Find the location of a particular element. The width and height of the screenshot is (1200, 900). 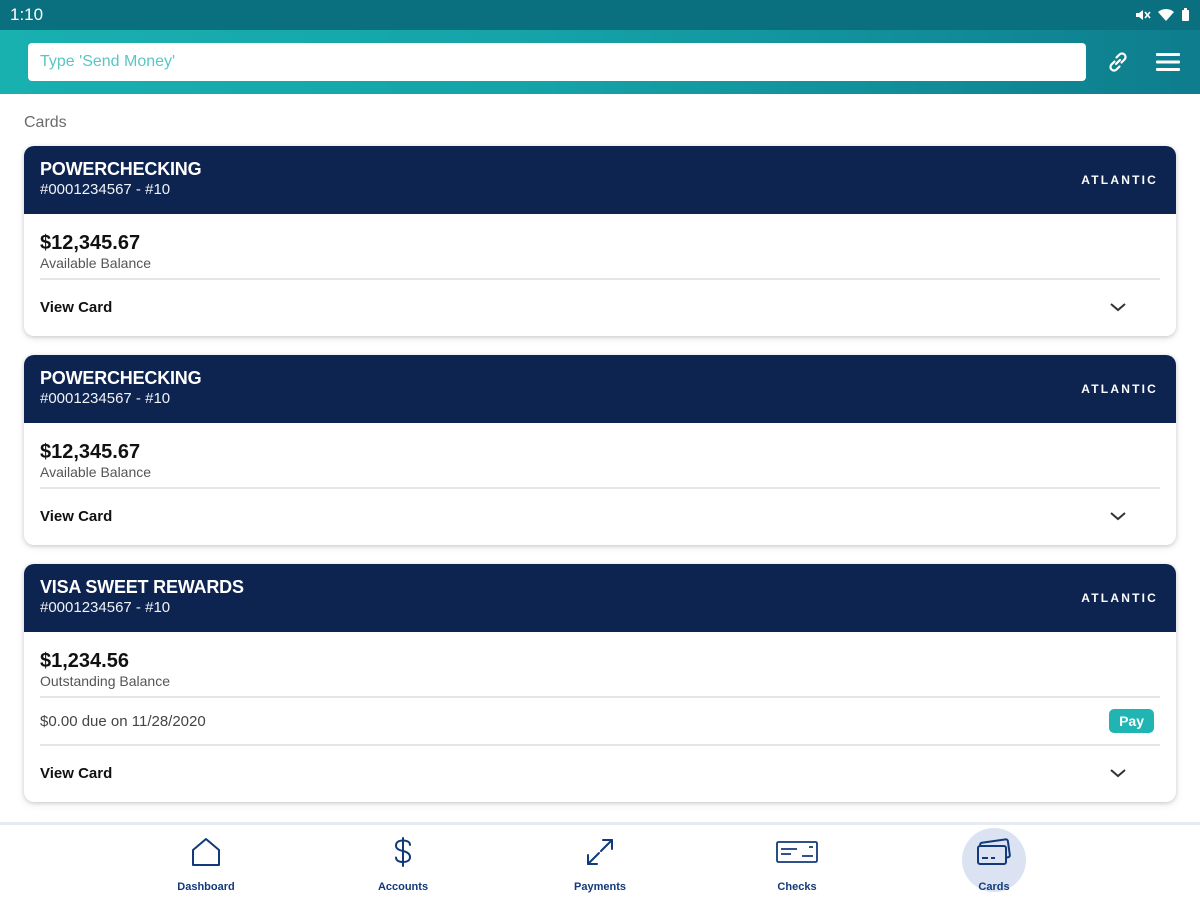

balance-label: Outstanding Balance is located at coordinates (105, 681).